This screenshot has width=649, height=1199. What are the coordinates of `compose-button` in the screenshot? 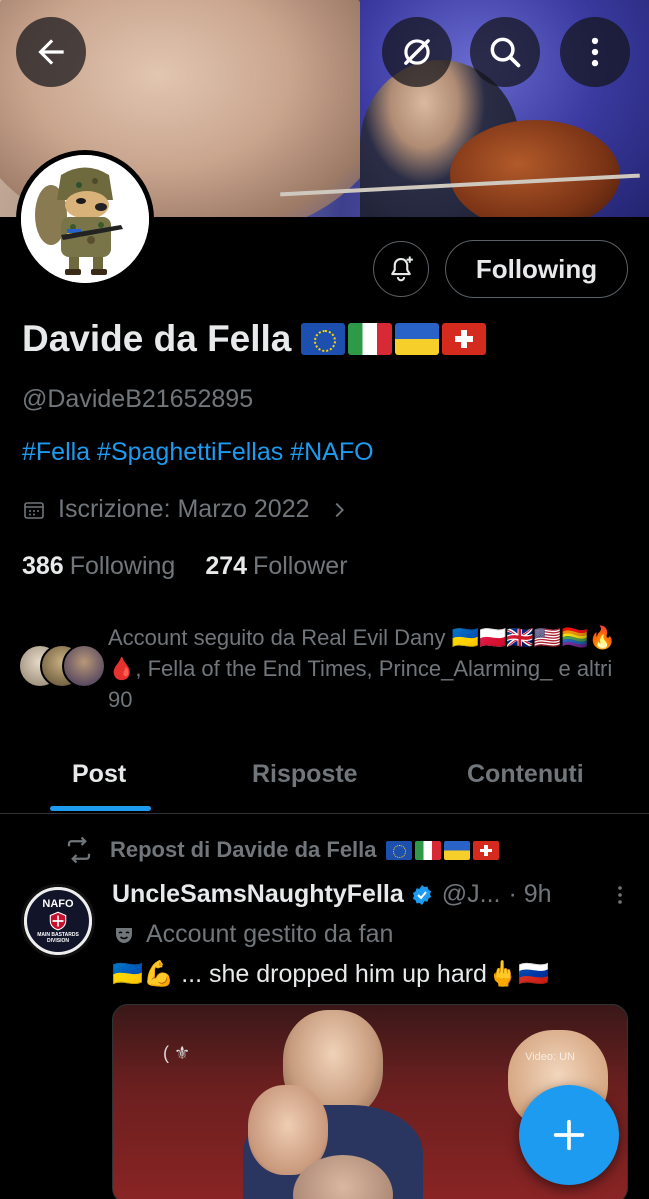 It's located at (569, 1135).